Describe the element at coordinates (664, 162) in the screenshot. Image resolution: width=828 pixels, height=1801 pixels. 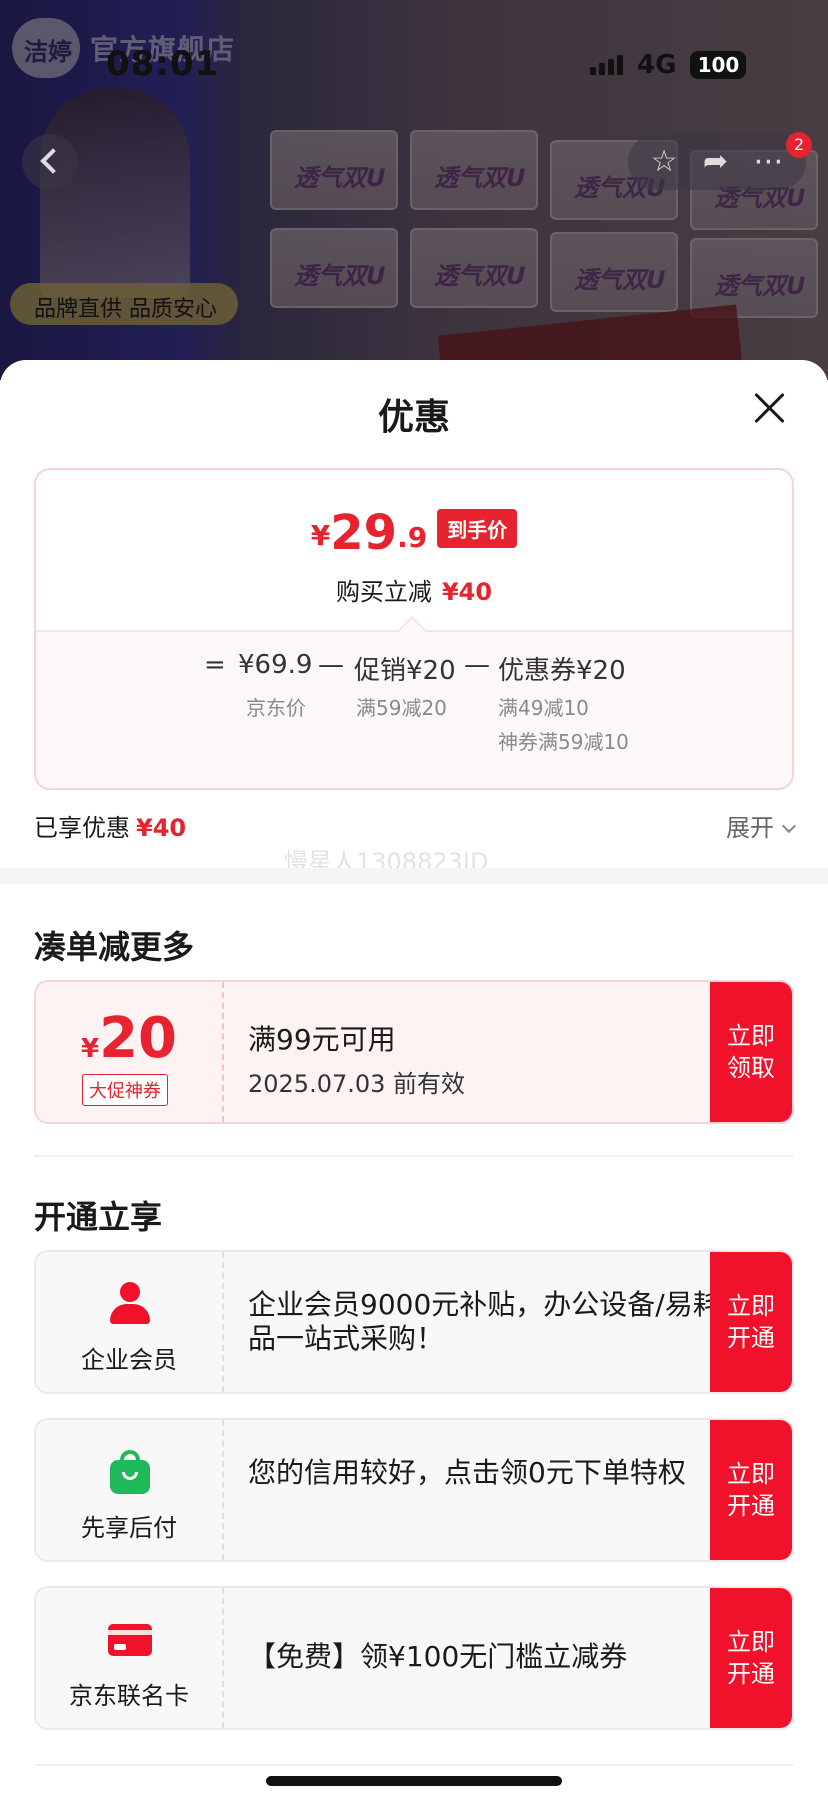
I see `star-icon: ☆` at that location.